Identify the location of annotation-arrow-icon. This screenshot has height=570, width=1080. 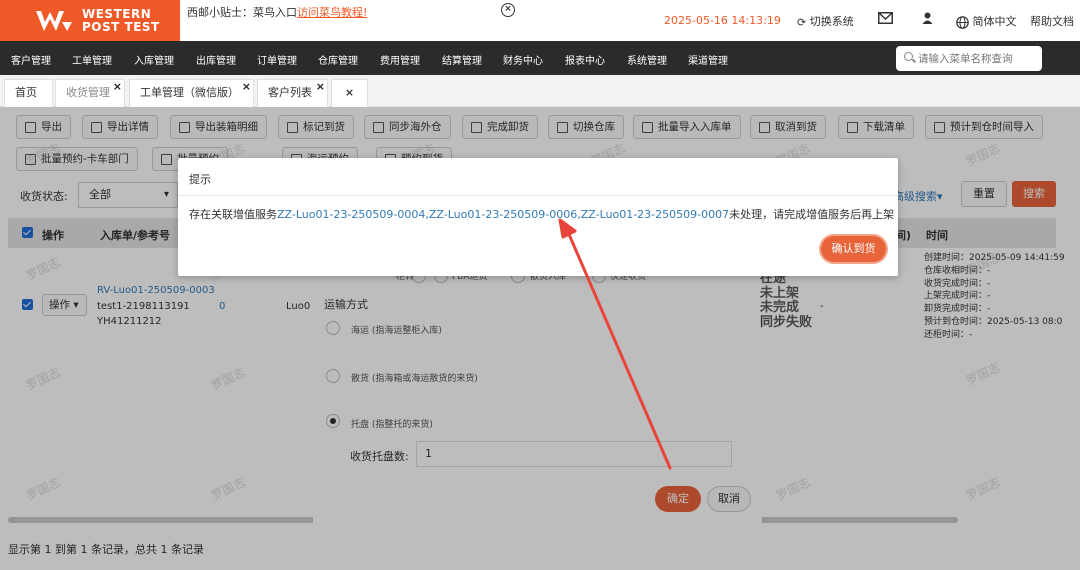
(615, 344).